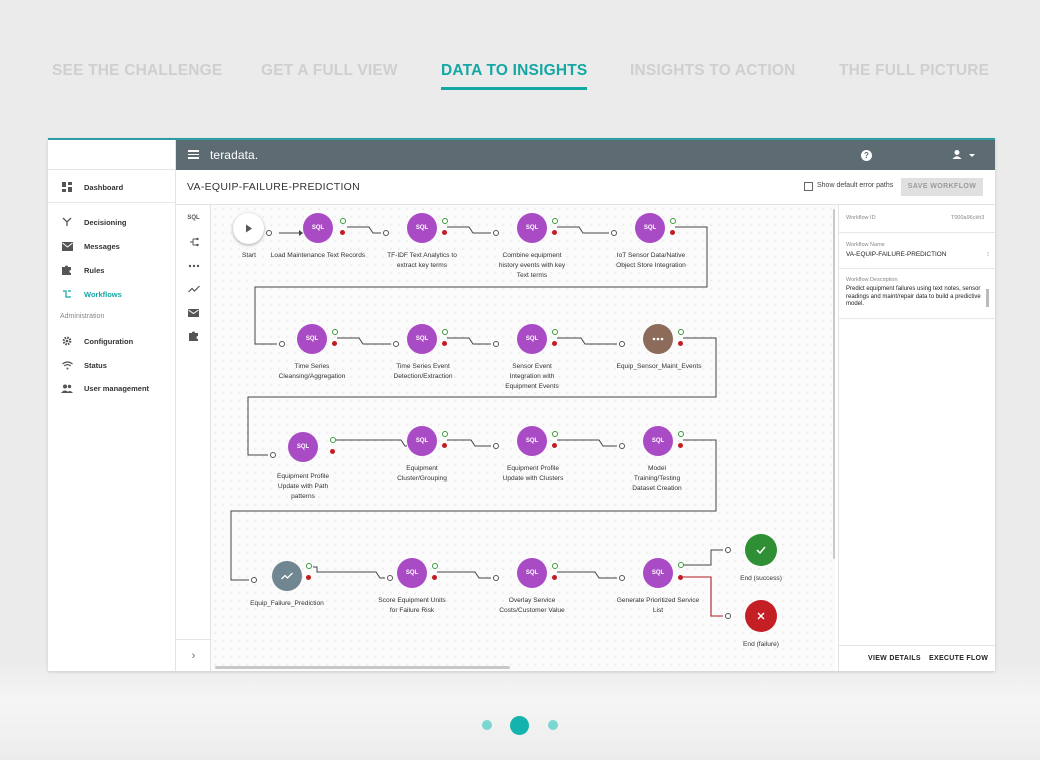  Describe the element at coordinates (111, 294) in the screenshot. I see `sidebar-item-workflows: Workflows` at that location.